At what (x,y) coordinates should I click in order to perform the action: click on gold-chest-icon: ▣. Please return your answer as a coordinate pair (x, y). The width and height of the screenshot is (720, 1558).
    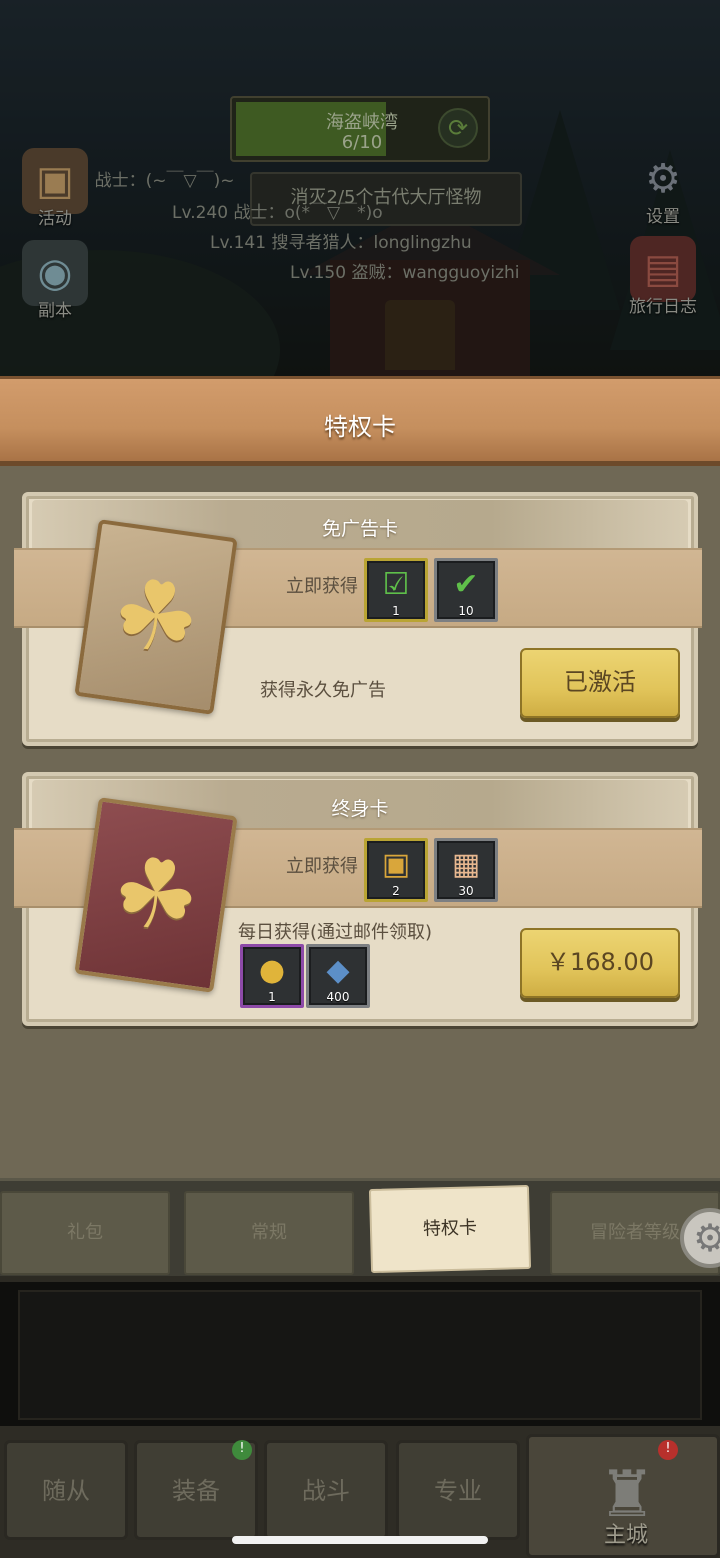
    Looking at the image, I should click on (396, 864).